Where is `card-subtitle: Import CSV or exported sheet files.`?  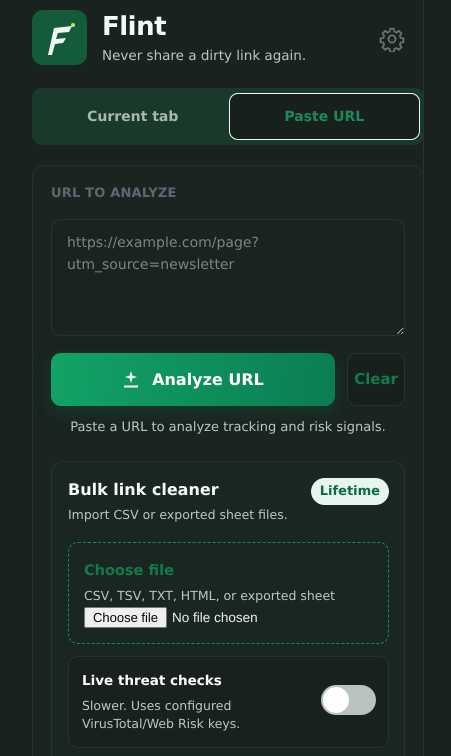
card-subtitle: Import CSV or exported sheet files. is located at coordinates (178, 514).